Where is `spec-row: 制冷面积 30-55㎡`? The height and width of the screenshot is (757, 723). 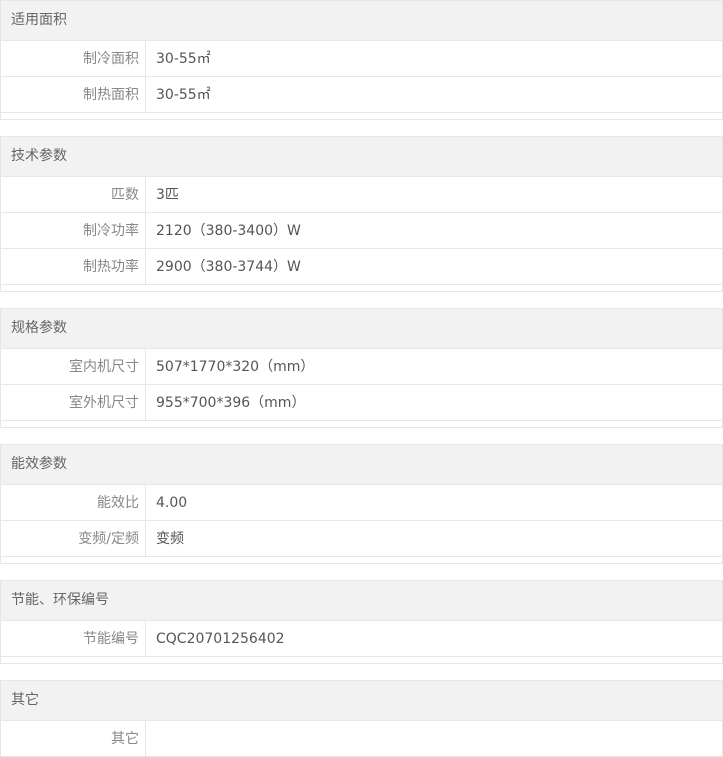
spec-row: 制冷面积 30-55㎡ is located at coordinates (361, 58).